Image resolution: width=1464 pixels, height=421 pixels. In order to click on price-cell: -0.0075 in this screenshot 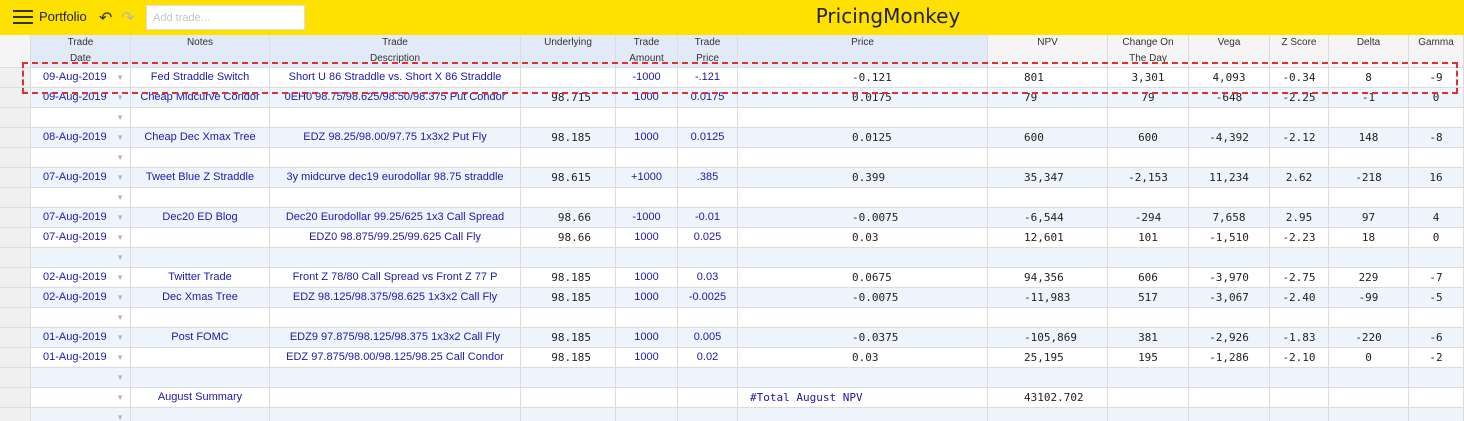, I will do `click(863, 218)`.